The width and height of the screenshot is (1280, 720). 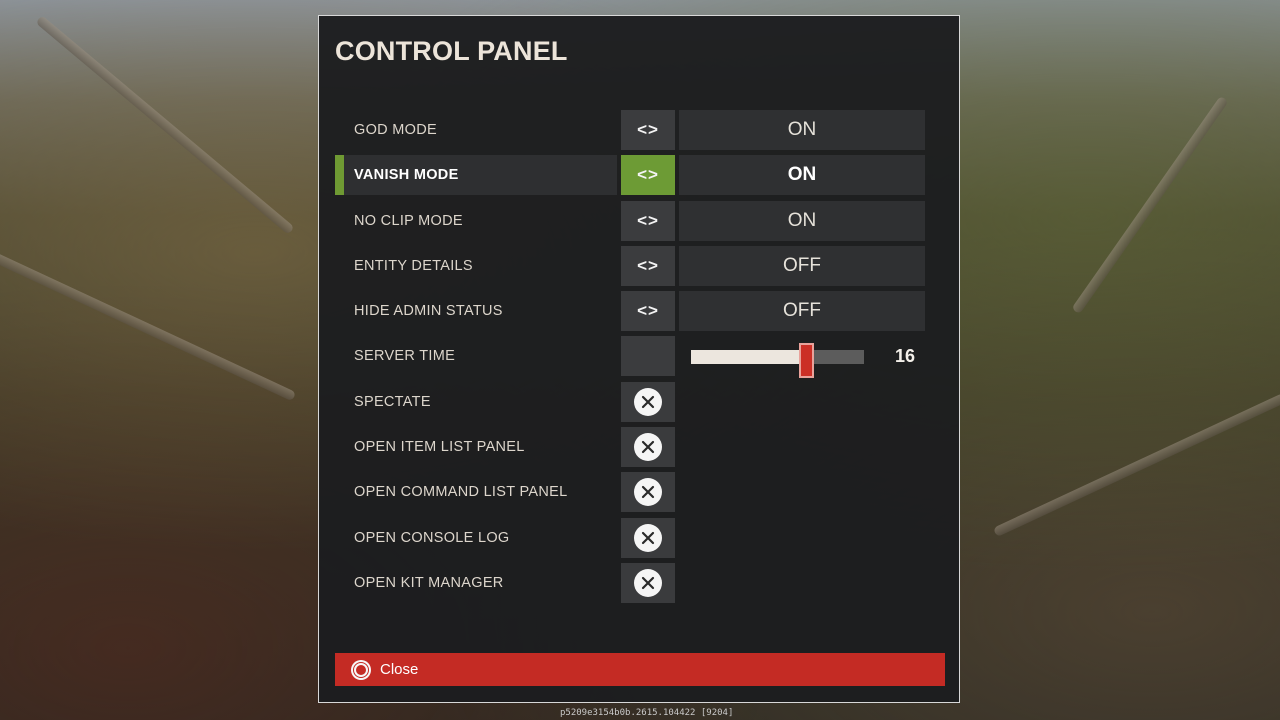 I want to click on build-id: p5209e3154b0b.2615.104422 [9204], so click(x=647, y=713).